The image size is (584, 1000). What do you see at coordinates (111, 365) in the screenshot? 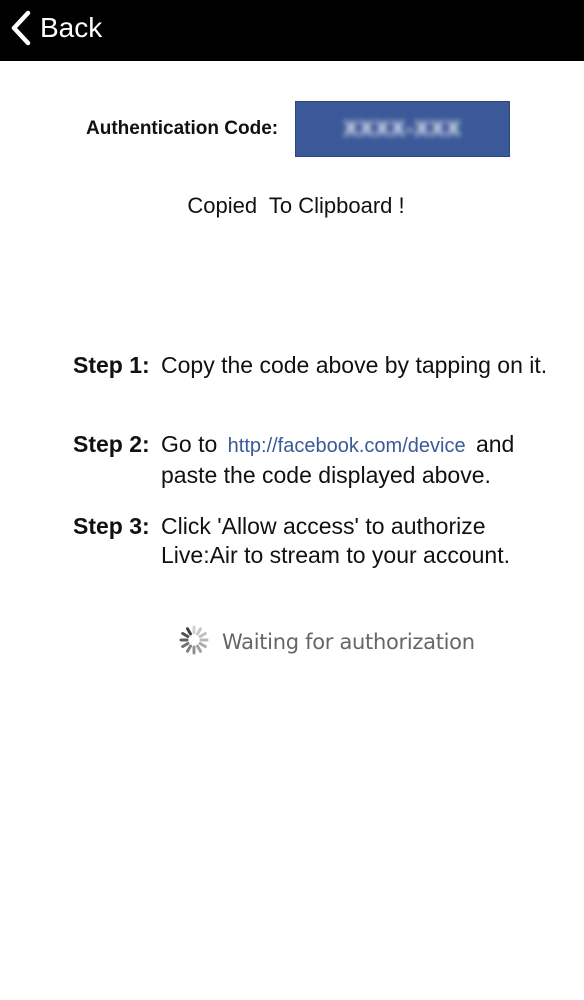
I see `step-1-label: Step 1:` at bounding box center [111, 365].